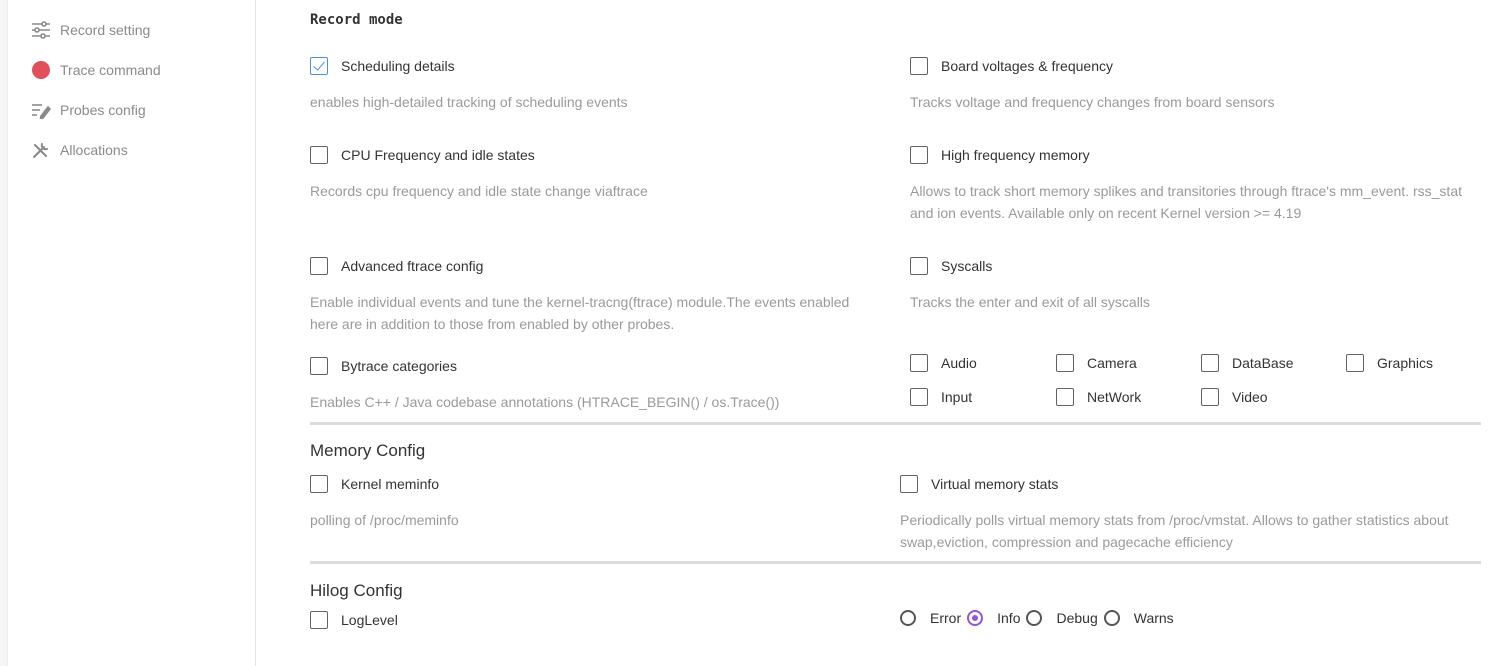  I want to click on virtual-memory-stats-checkbox: Virtual memory stats, so click(979, 484).